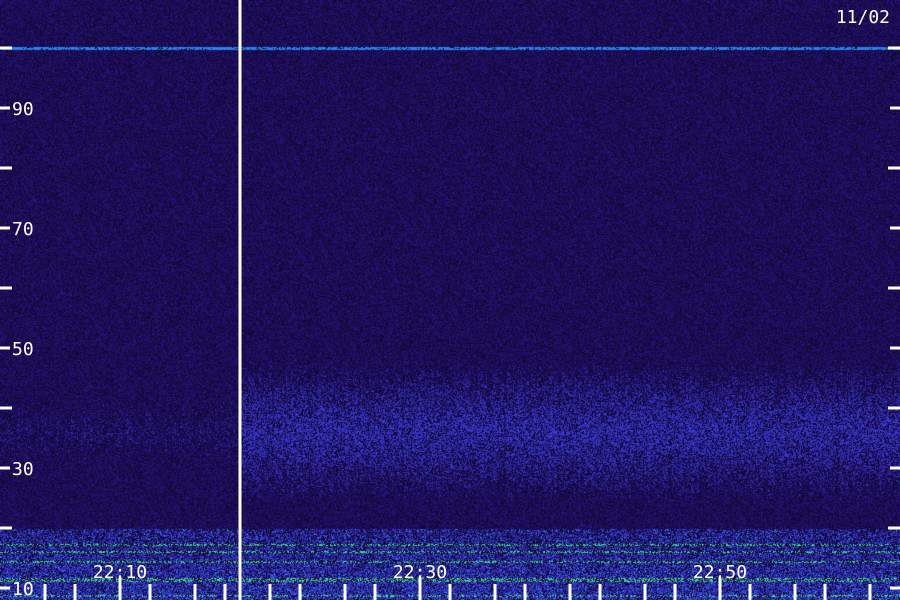 Image resolution: width=900 pixels, height=600 pixels. I want to click on y-tick-label: 50, so click(23, 349).